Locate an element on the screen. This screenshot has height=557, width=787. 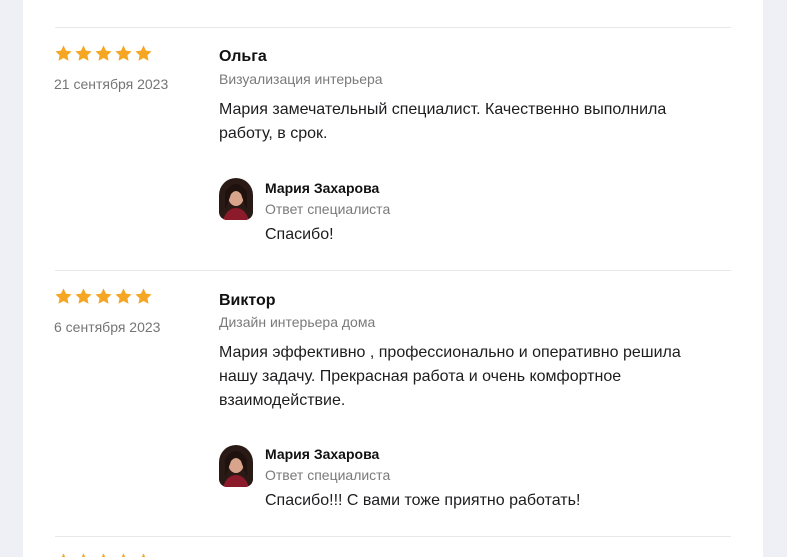
review-date: 6 сентября 2023 is located at coordinates (107, 327).